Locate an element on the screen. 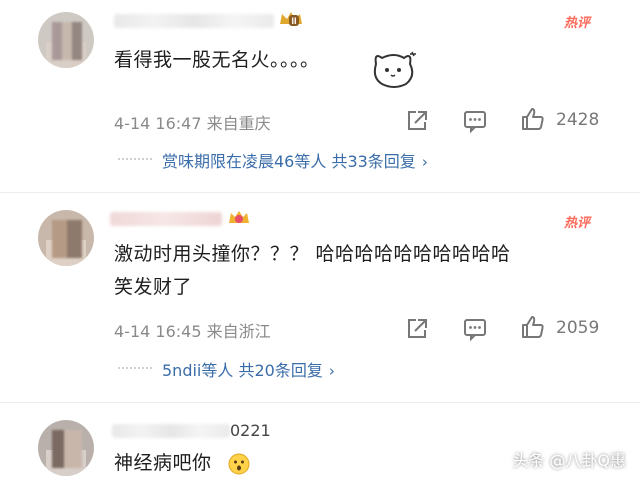 The height and width of the screenshot is (481, 640). cat-sticker-icon is located at coordinates (394, 69).